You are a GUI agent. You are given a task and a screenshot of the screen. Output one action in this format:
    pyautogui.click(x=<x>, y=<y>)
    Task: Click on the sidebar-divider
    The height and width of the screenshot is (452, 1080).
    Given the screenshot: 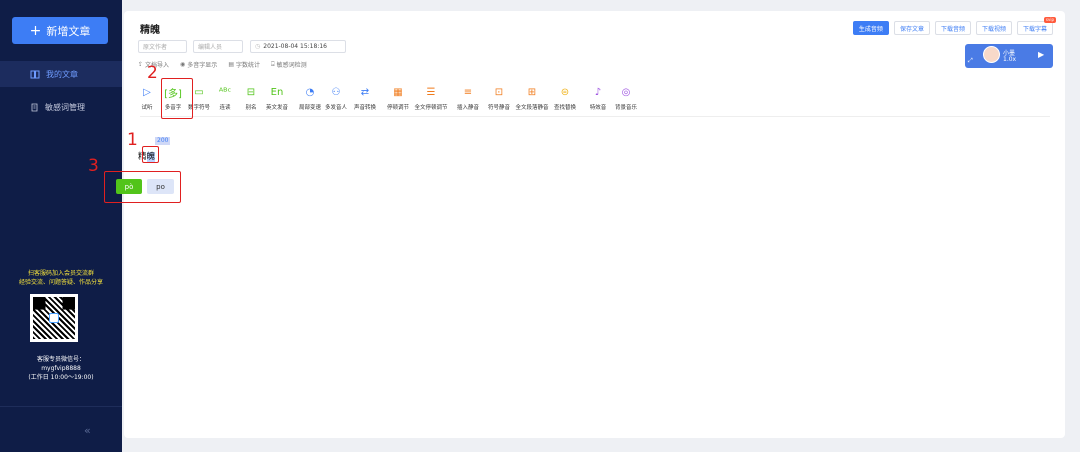 What is the action you would take?
    pyautogui.click(x=61, y=406)
    